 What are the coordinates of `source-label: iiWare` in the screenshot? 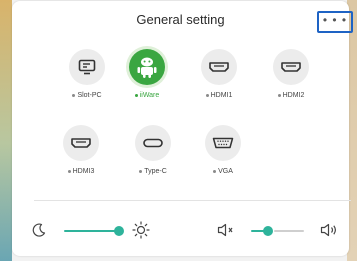 It's located at (147, 95).